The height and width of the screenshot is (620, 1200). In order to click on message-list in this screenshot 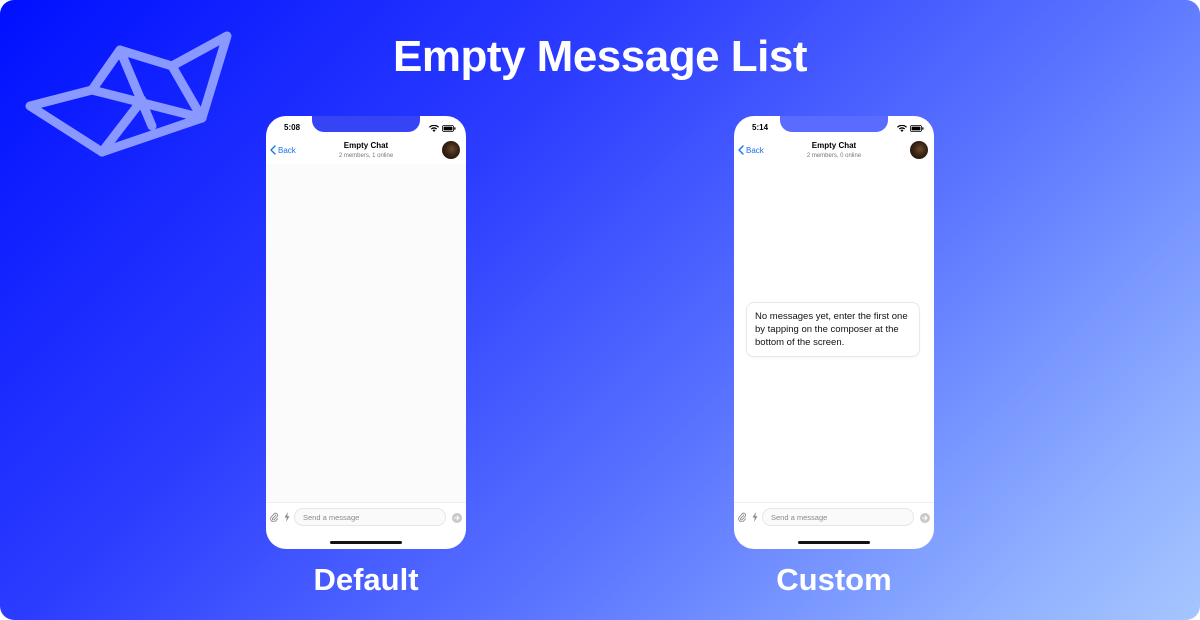, I will do `click(366, 333)`.